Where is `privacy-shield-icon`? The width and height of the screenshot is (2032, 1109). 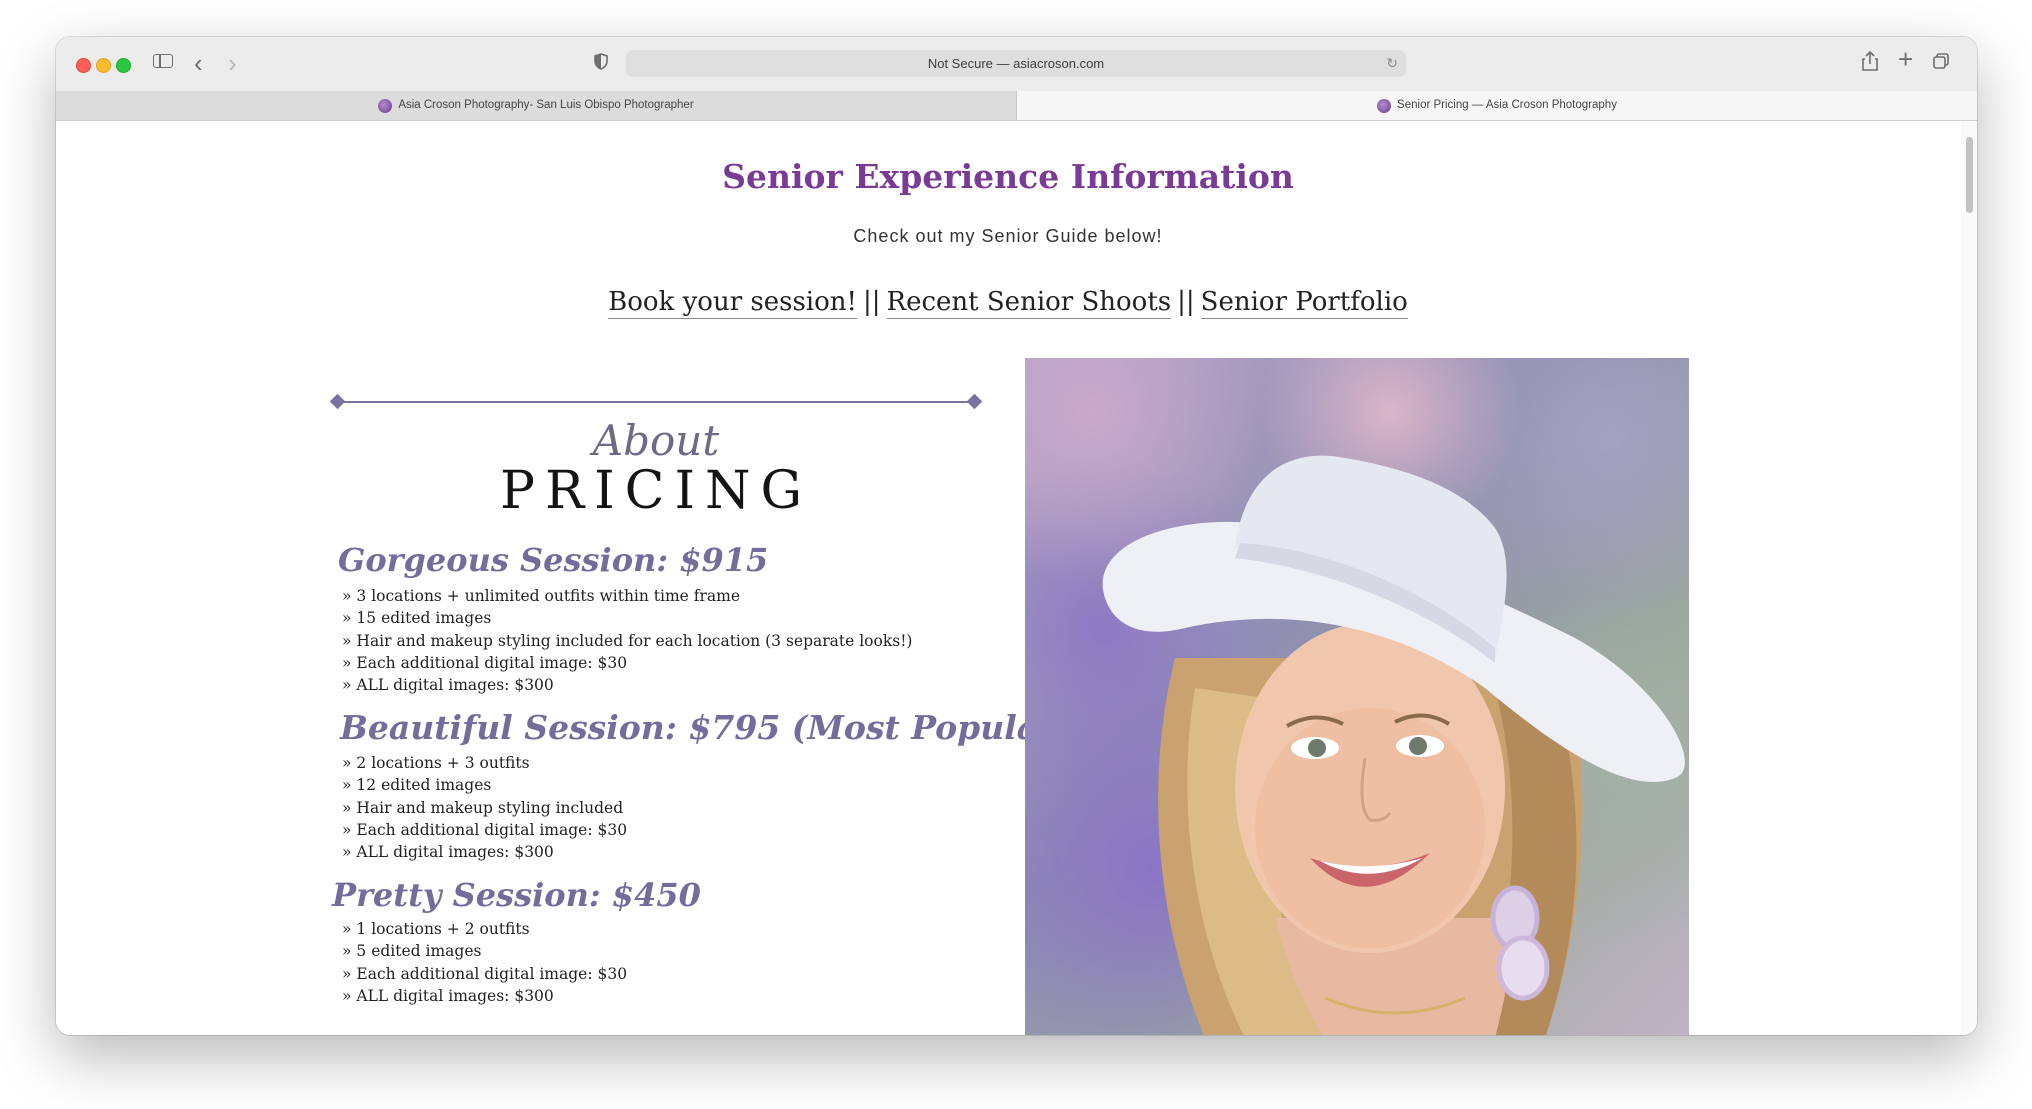 privacy-shield-icon is located at coordinates (601, 61).